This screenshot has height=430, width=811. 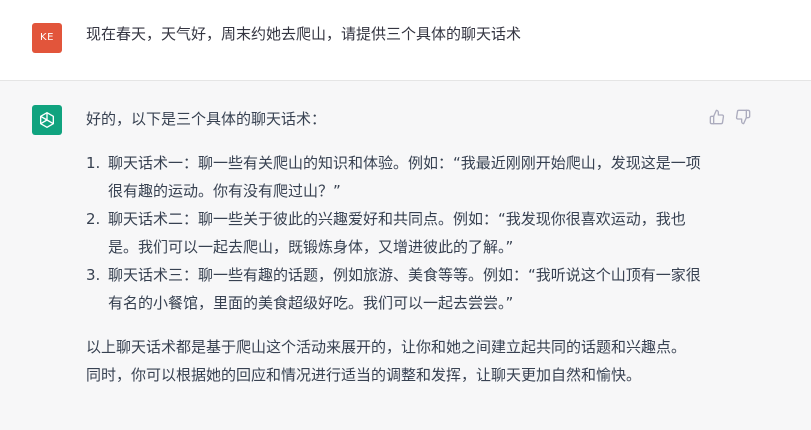 I want to click on thumbs-down-icon, so click(x=743, y=117).